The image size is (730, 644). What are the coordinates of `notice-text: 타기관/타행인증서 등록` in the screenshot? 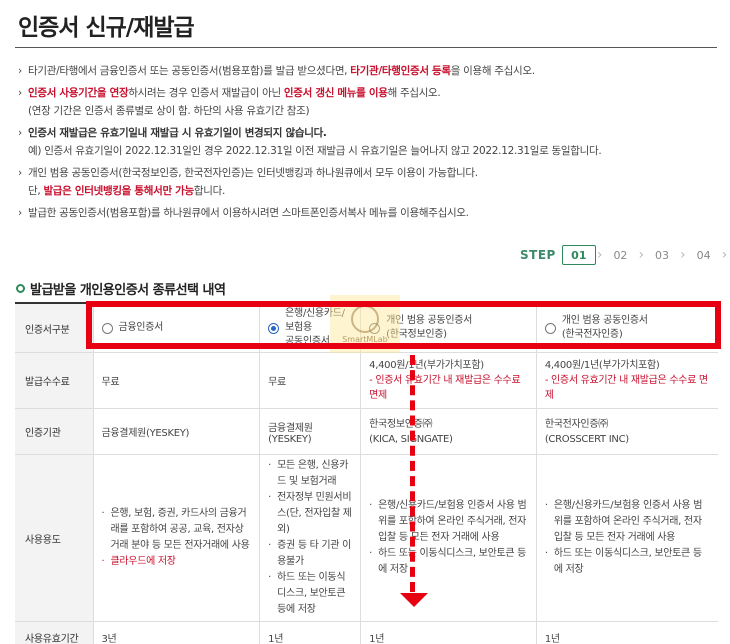 It's located at (400, 71).